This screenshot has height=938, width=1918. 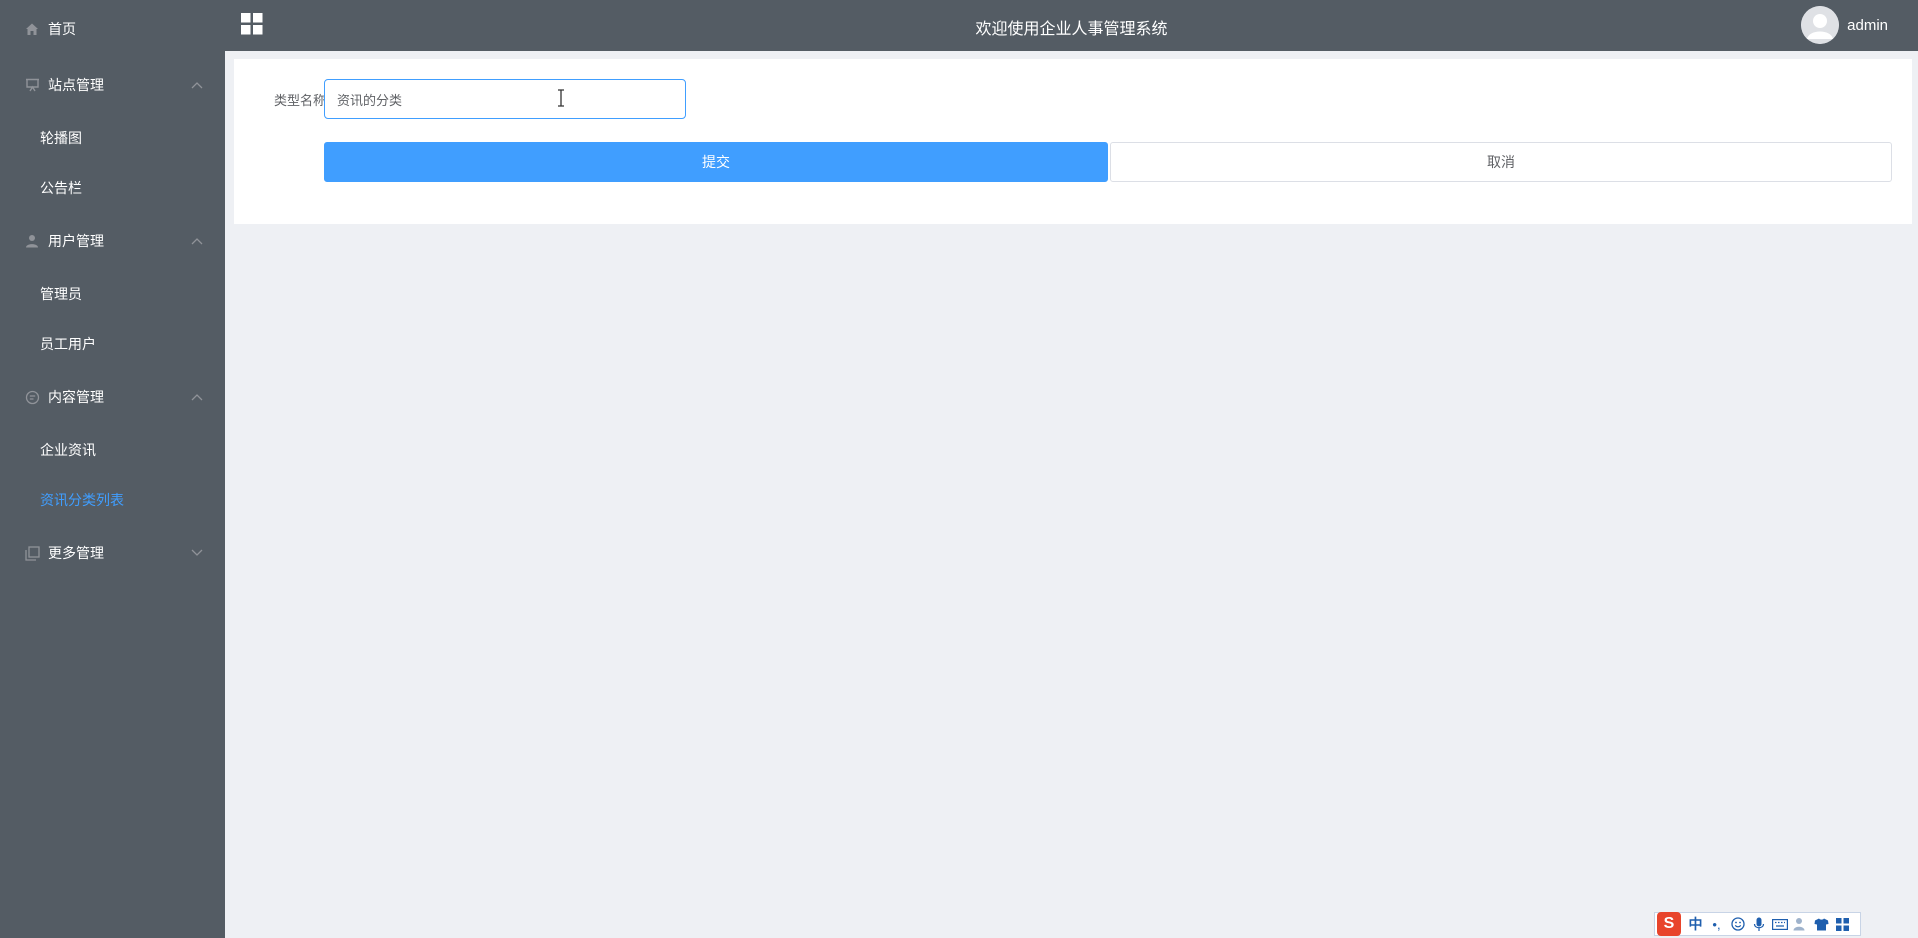 What do you see at coordinates (1867, 25) in the screenshot?
I see `username: admin` at bounding box center [1867, 25].